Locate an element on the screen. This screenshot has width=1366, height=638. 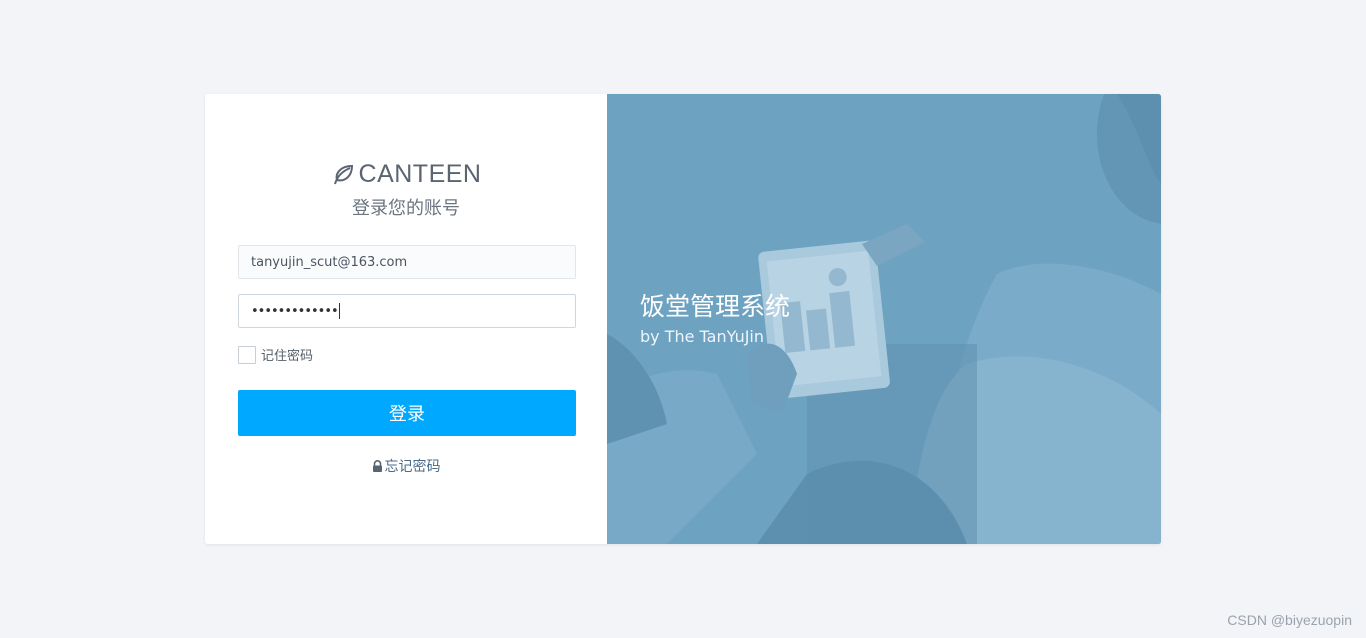
username-input: tanyujin_scut@163.com is located at coordinates (407, 262).